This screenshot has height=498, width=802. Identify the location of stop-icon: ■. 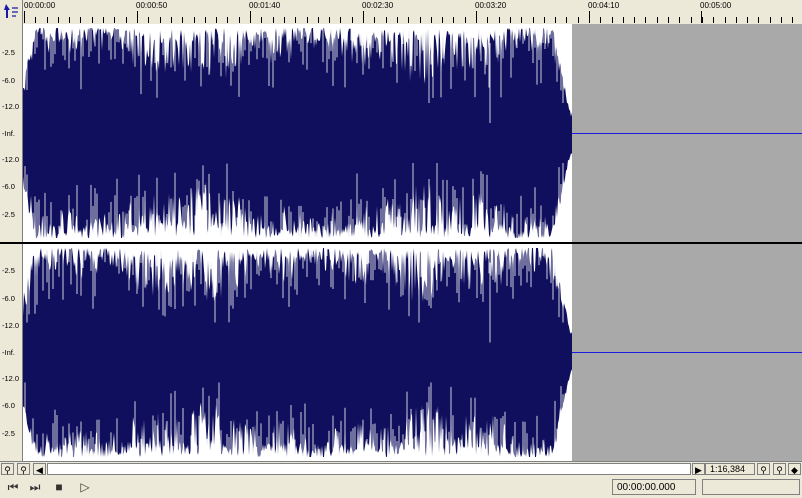
(59, 487).